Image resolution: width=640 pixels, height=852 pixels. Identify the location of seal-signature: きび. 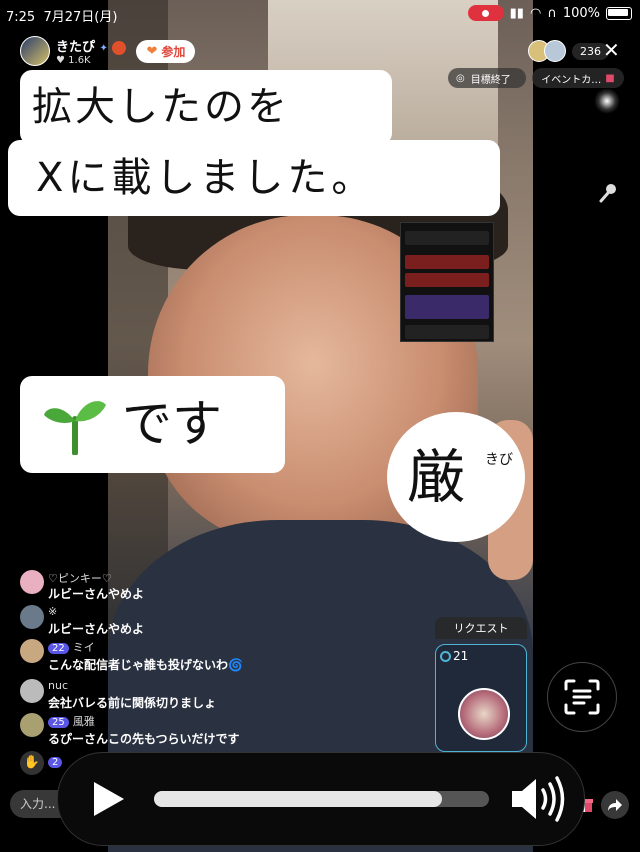
(499, 460).